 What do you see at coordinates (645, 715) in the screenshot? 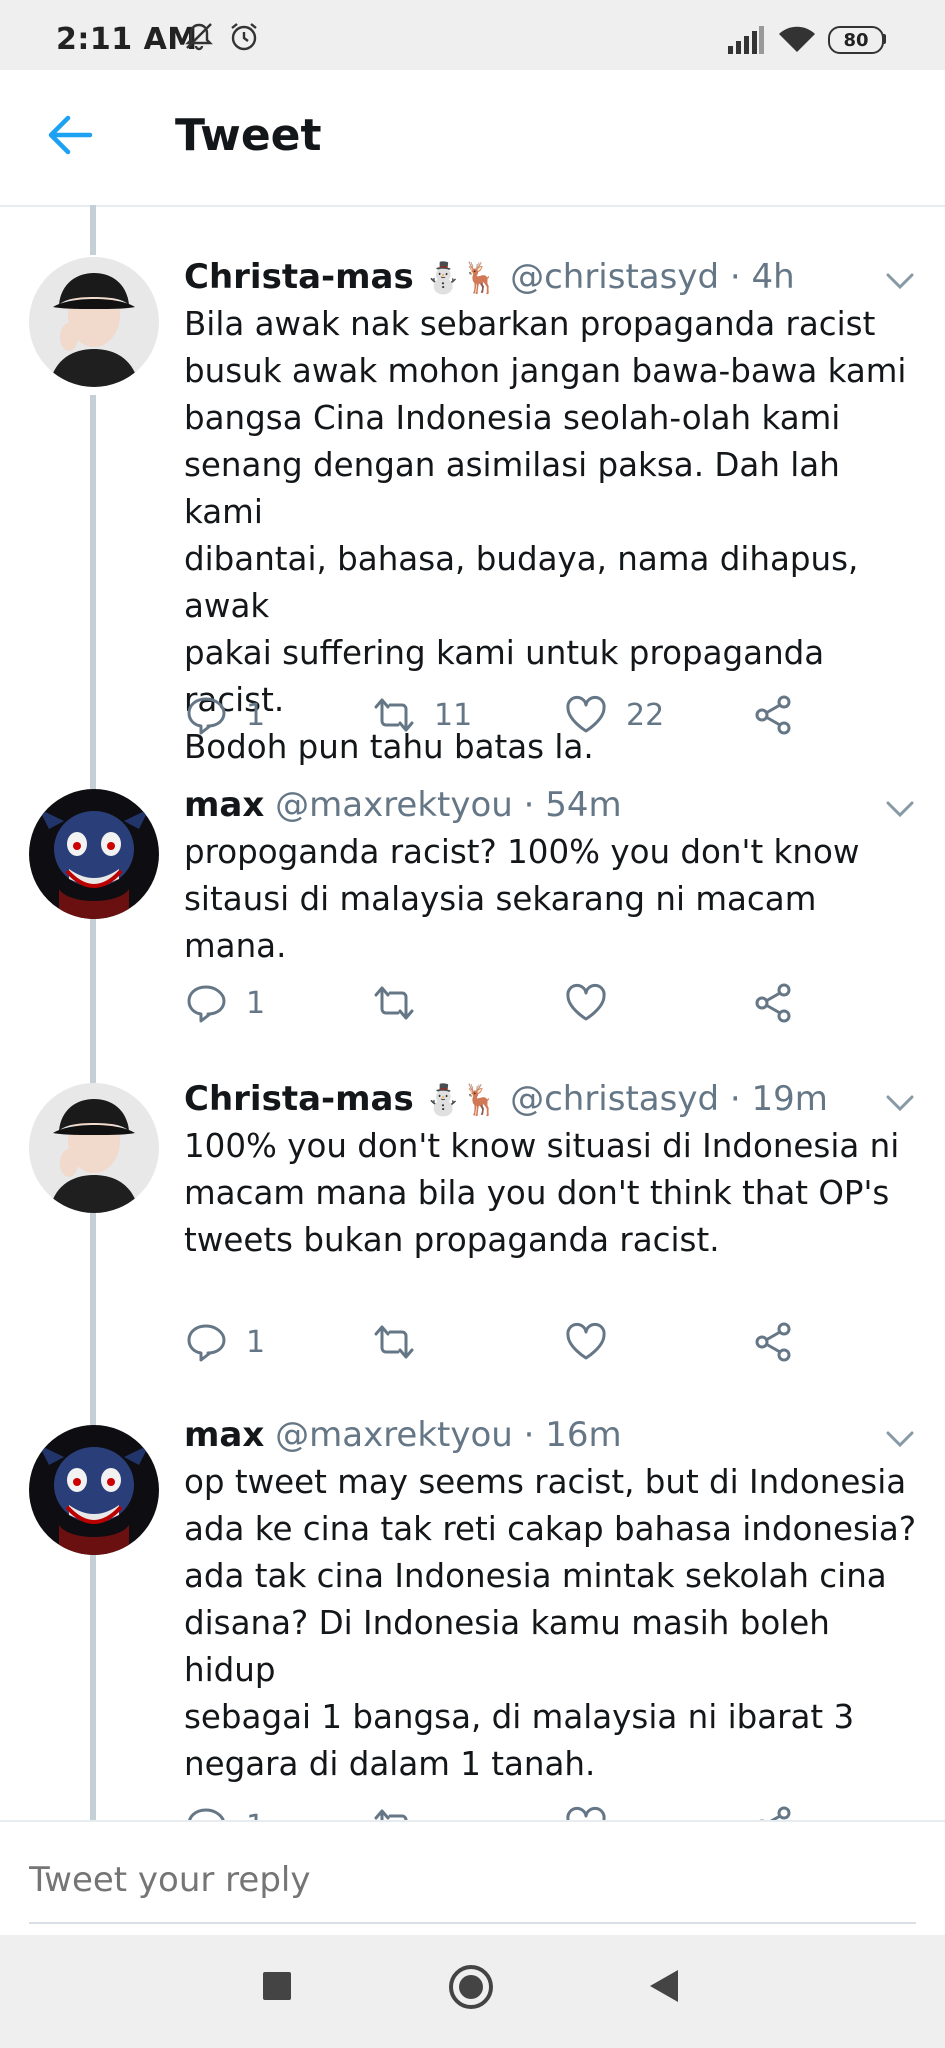
I see `like-count: 22` at bounding box center [645, 715].